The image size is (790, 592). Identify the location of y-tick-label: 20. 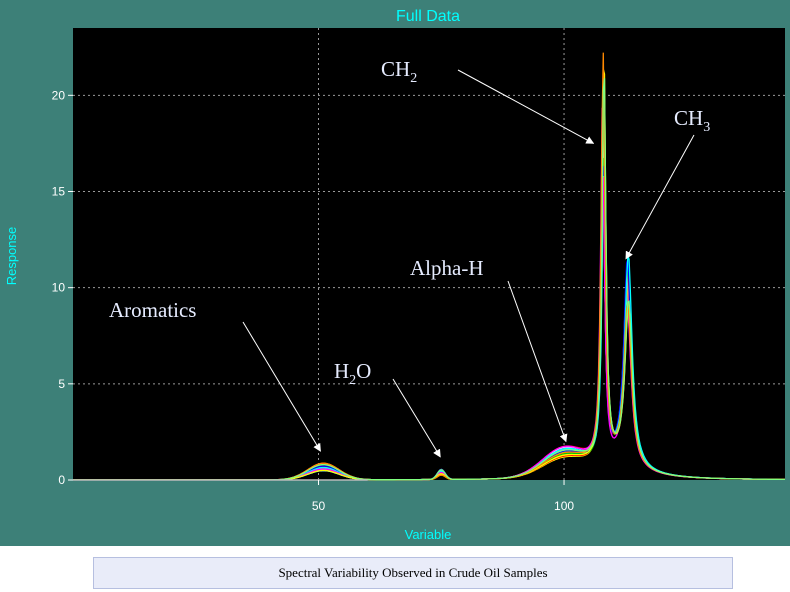
(59, 95).